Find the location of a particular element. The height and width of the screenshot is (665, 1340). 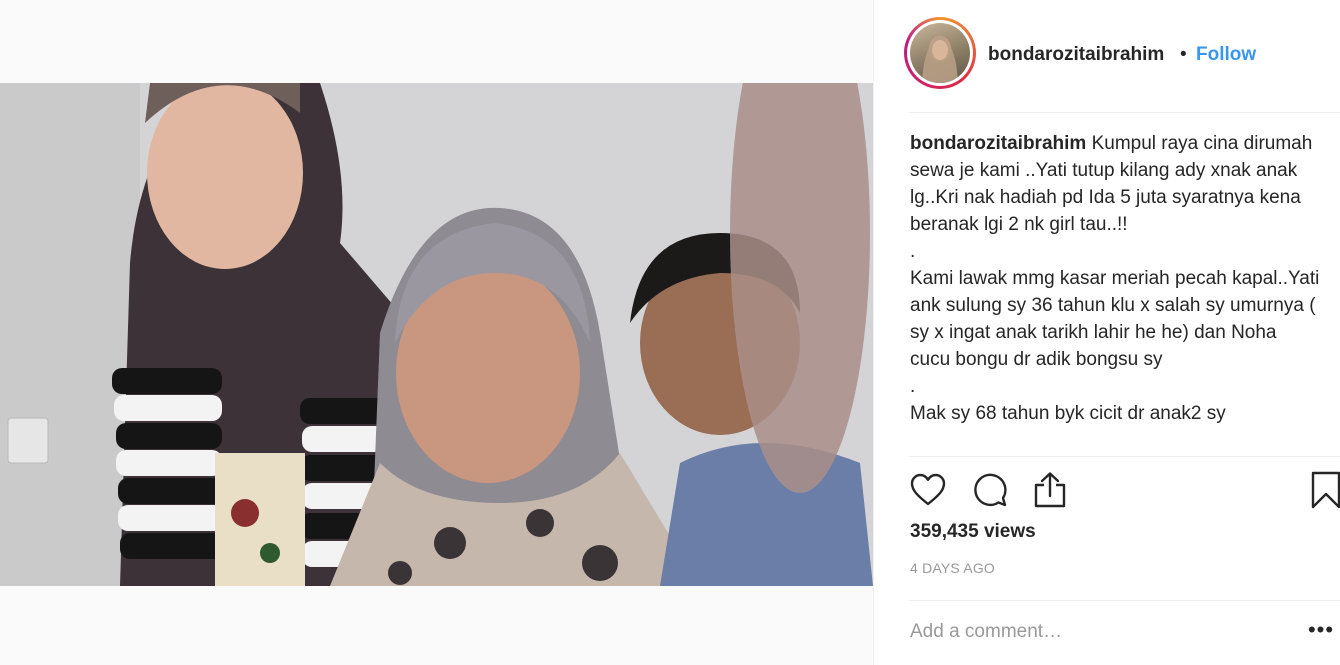

header-divider is located at coordinates (1124, 112).